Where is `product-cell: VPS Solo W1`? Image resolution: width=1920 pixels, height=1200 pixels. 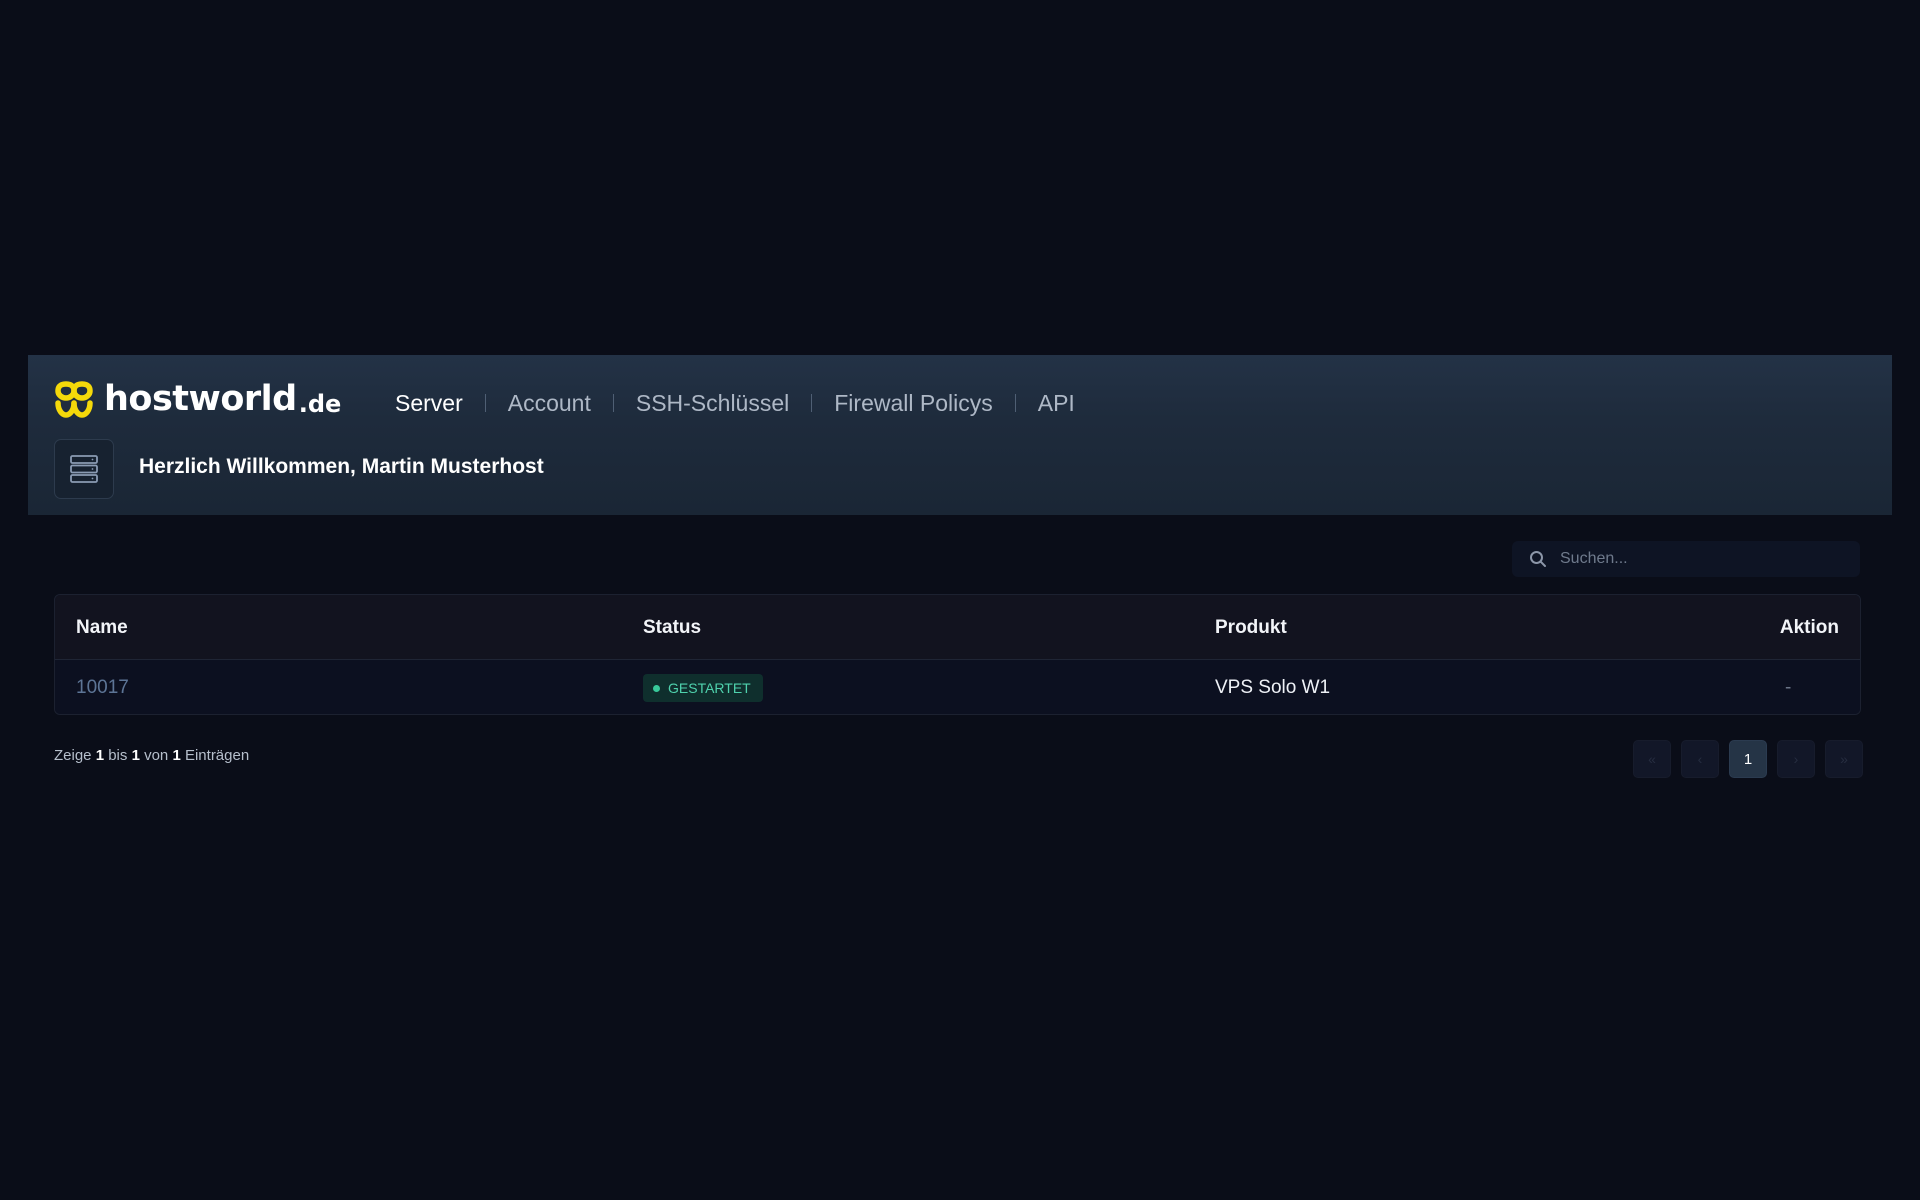
product-cell: VPS Solo W1 is located at coordinates (1273, 687).